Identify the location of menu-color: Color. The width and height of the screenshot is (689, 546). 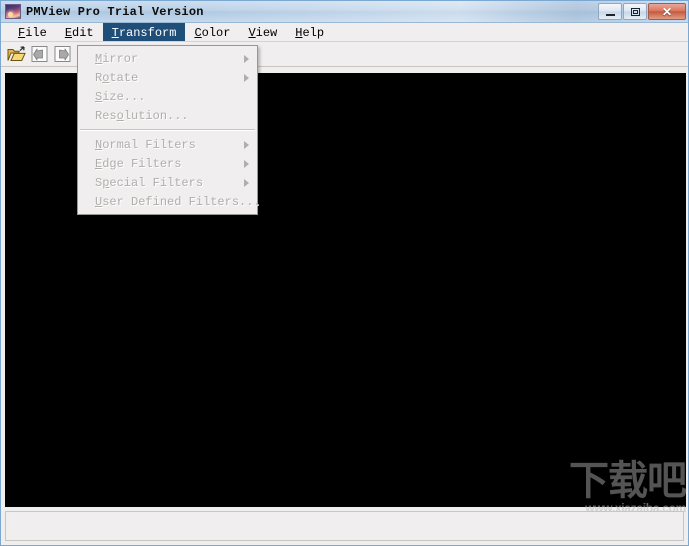
(212, 32).